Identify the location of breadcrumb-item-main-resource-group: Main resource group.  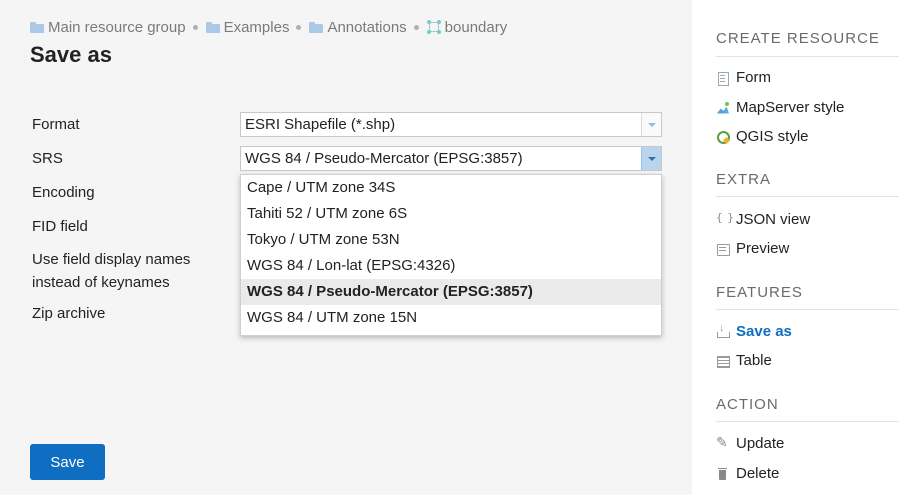
(108, 27).